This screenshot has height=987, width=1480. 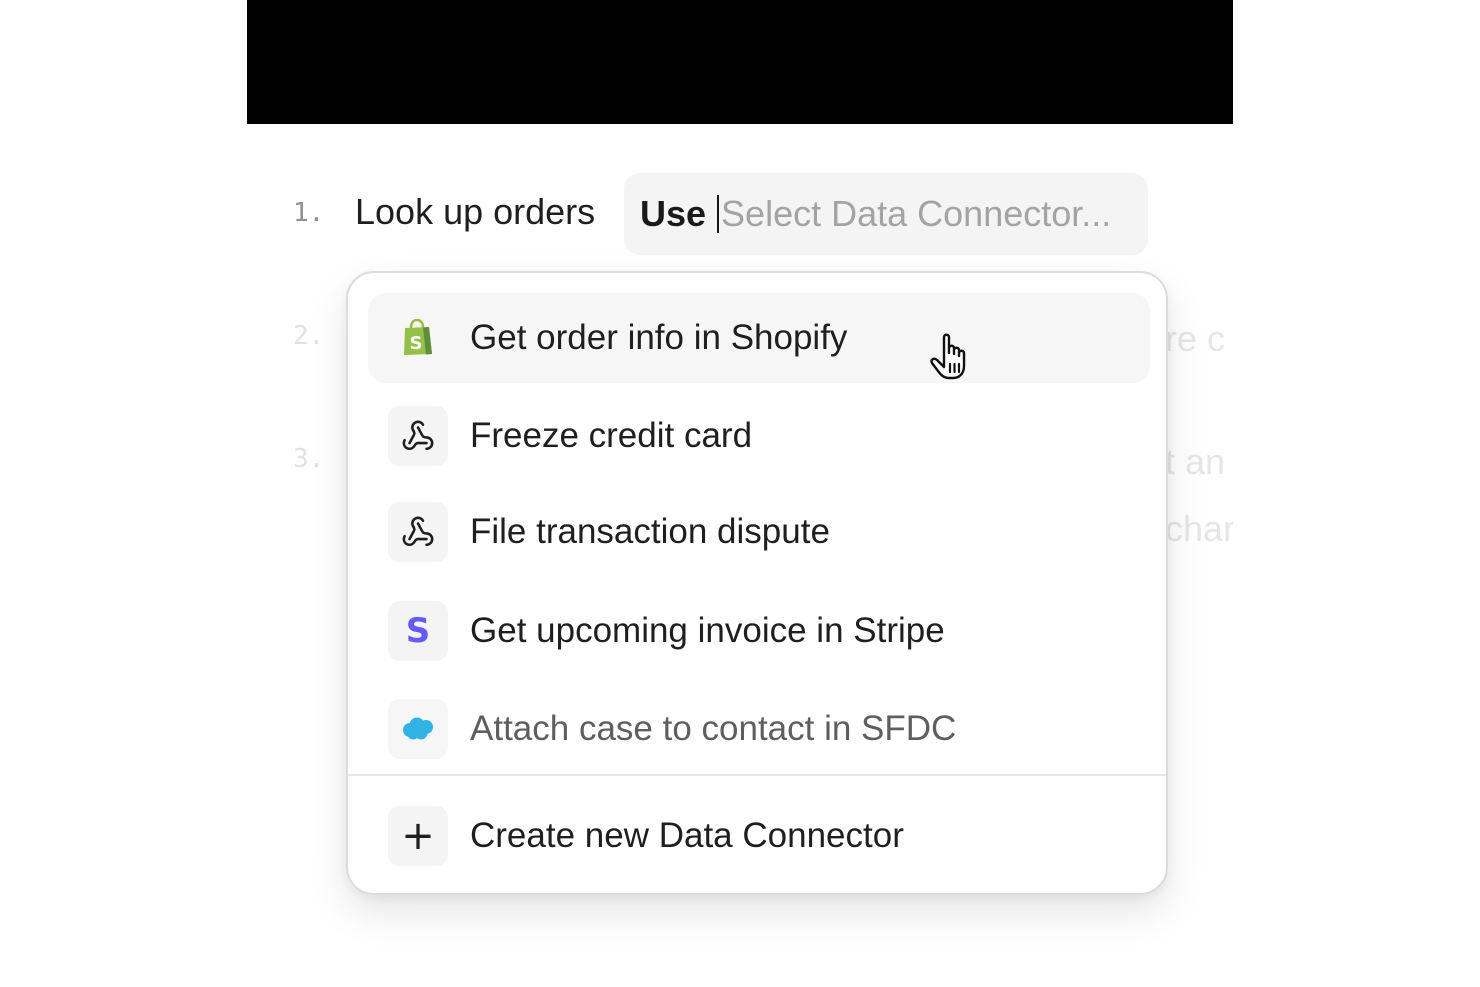 I want to click on plus-glyph: +, so click(x=418, y=836).